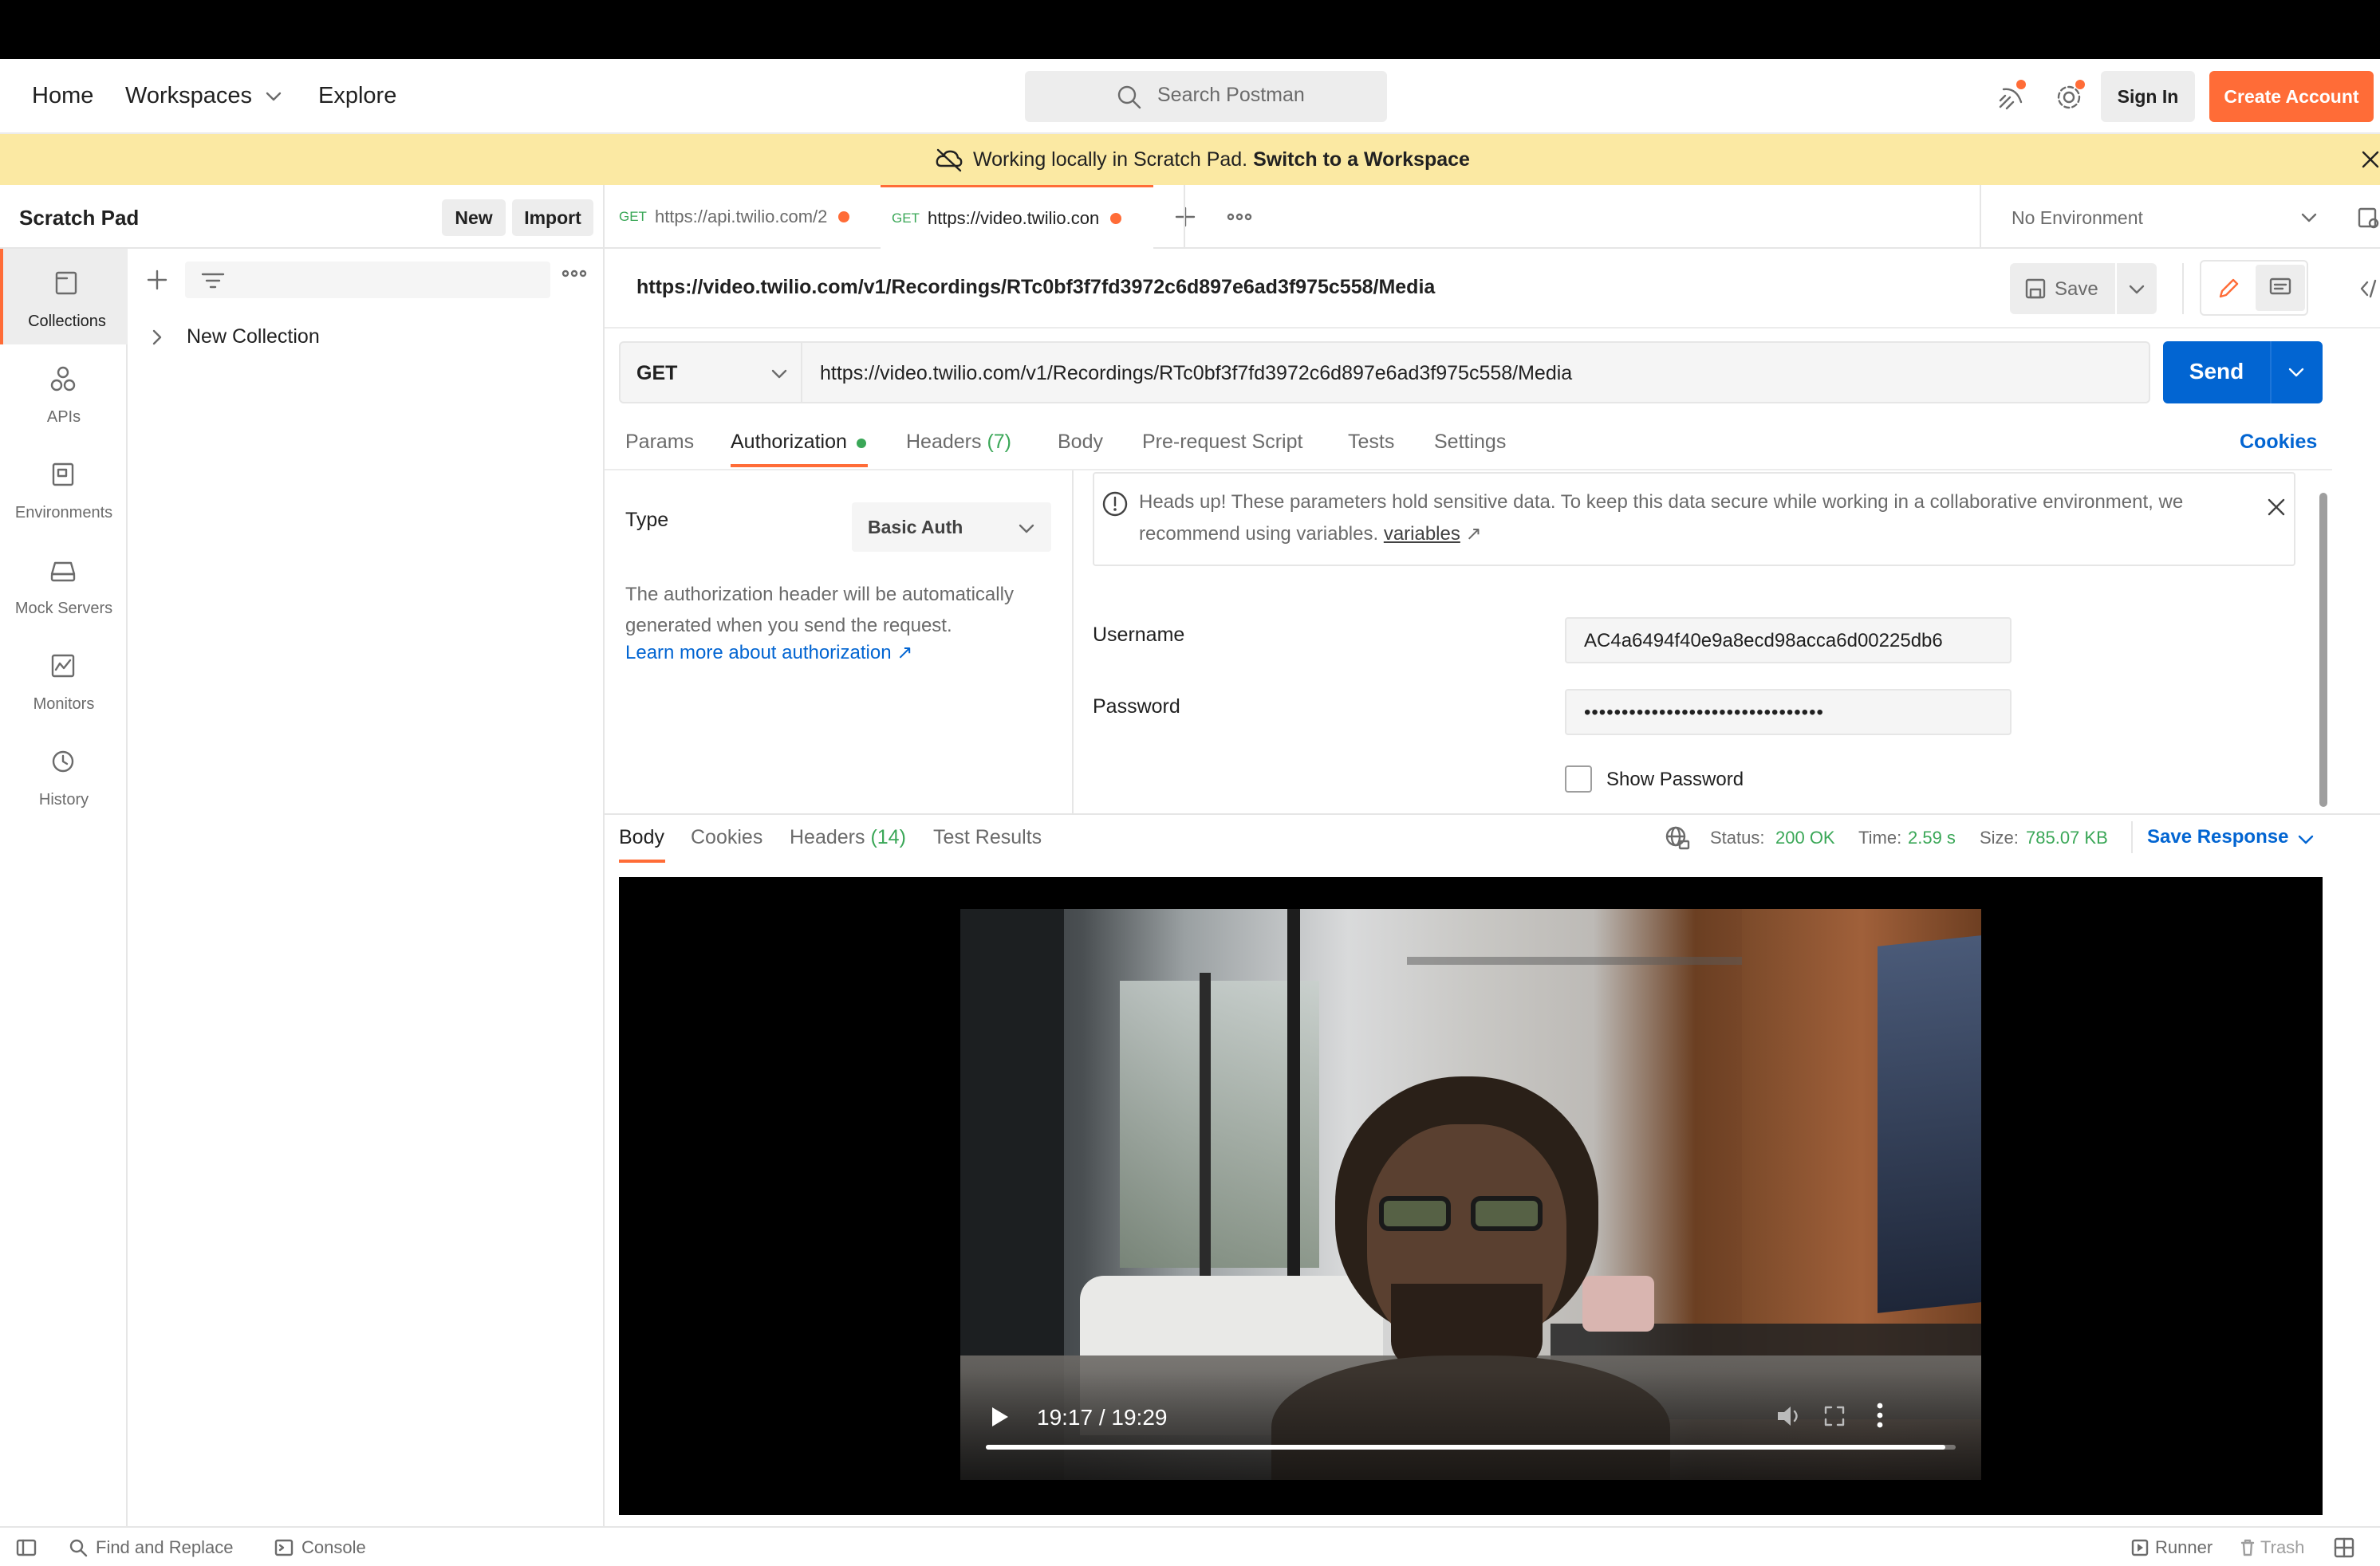 The height and width of the screenshot is (1566, 2380). I want to click on response-tab-headers: Headers (14), so click(848, 837).